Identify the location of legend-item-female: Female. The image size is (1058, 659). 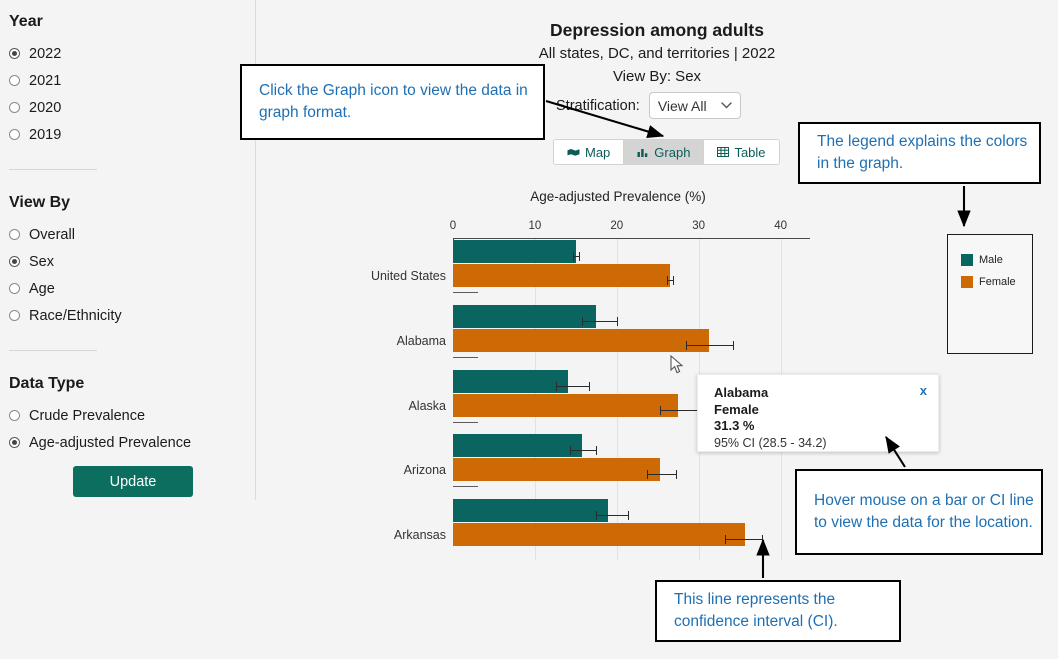
(996, 282).